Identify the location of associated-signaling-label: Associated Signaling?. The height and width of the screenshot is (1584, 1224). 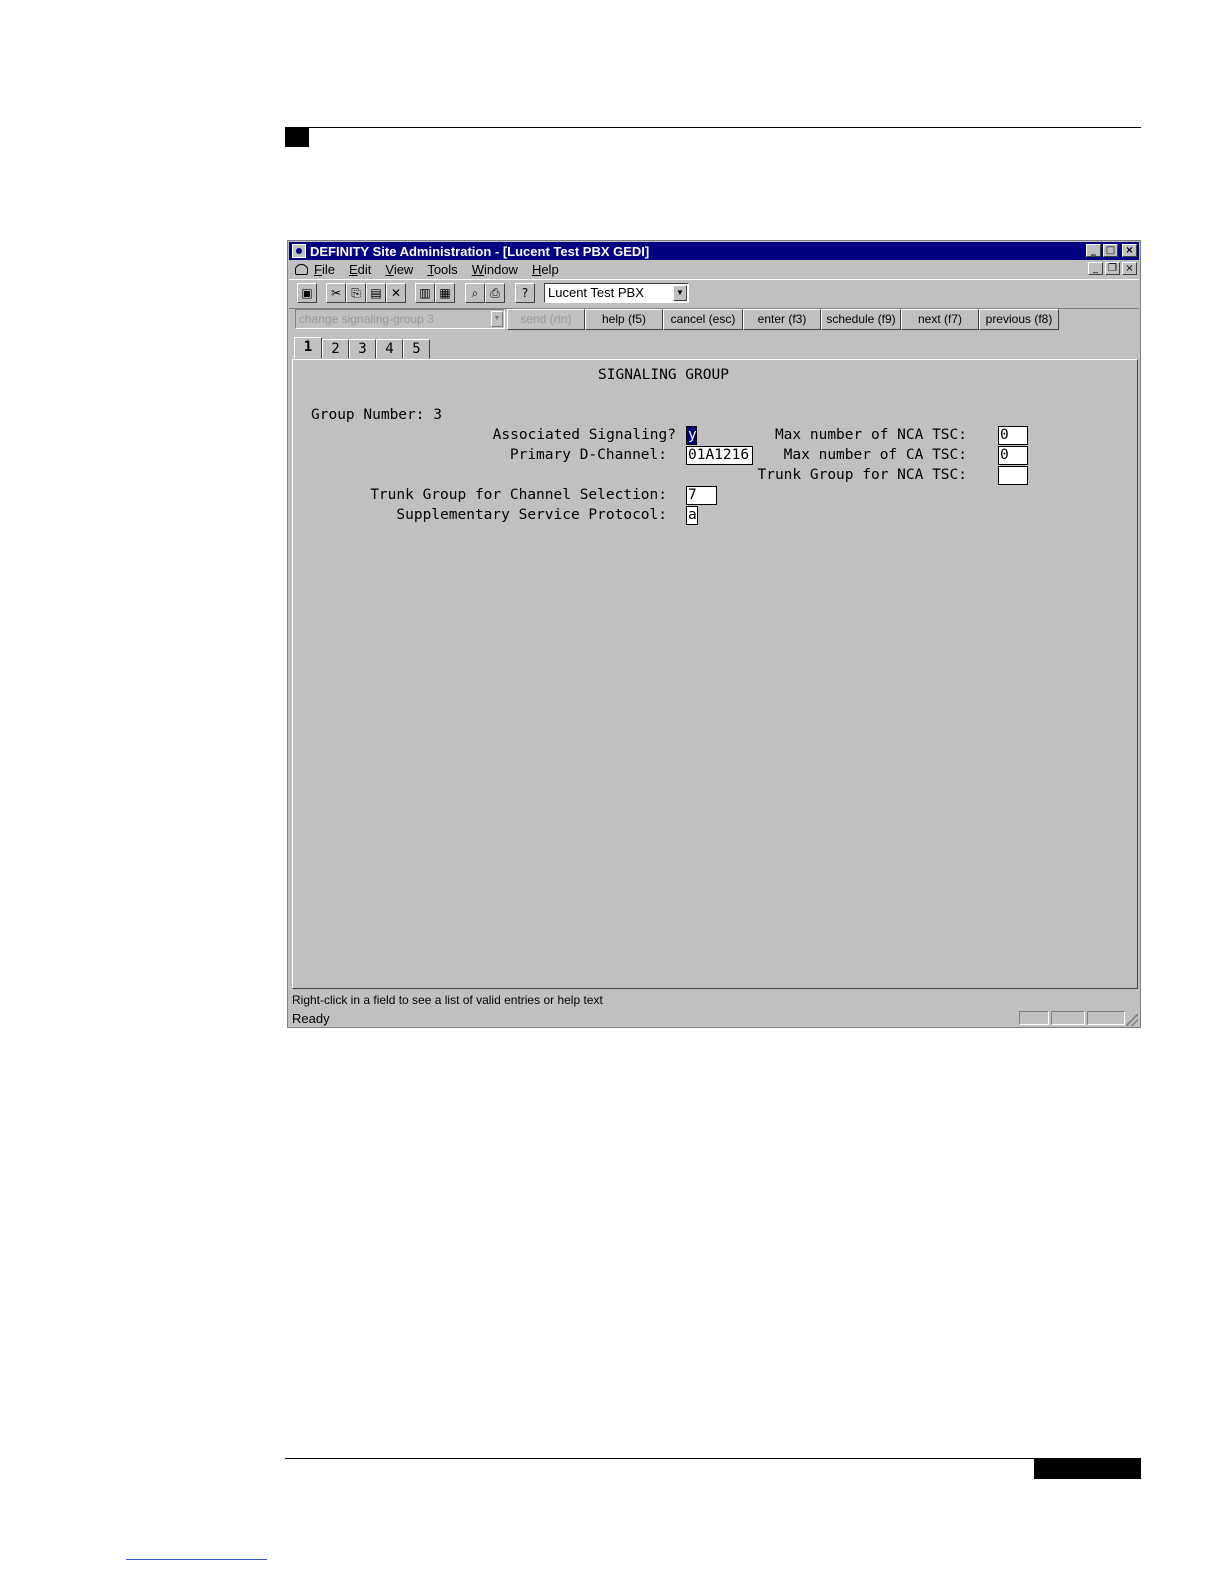
(584, 435).